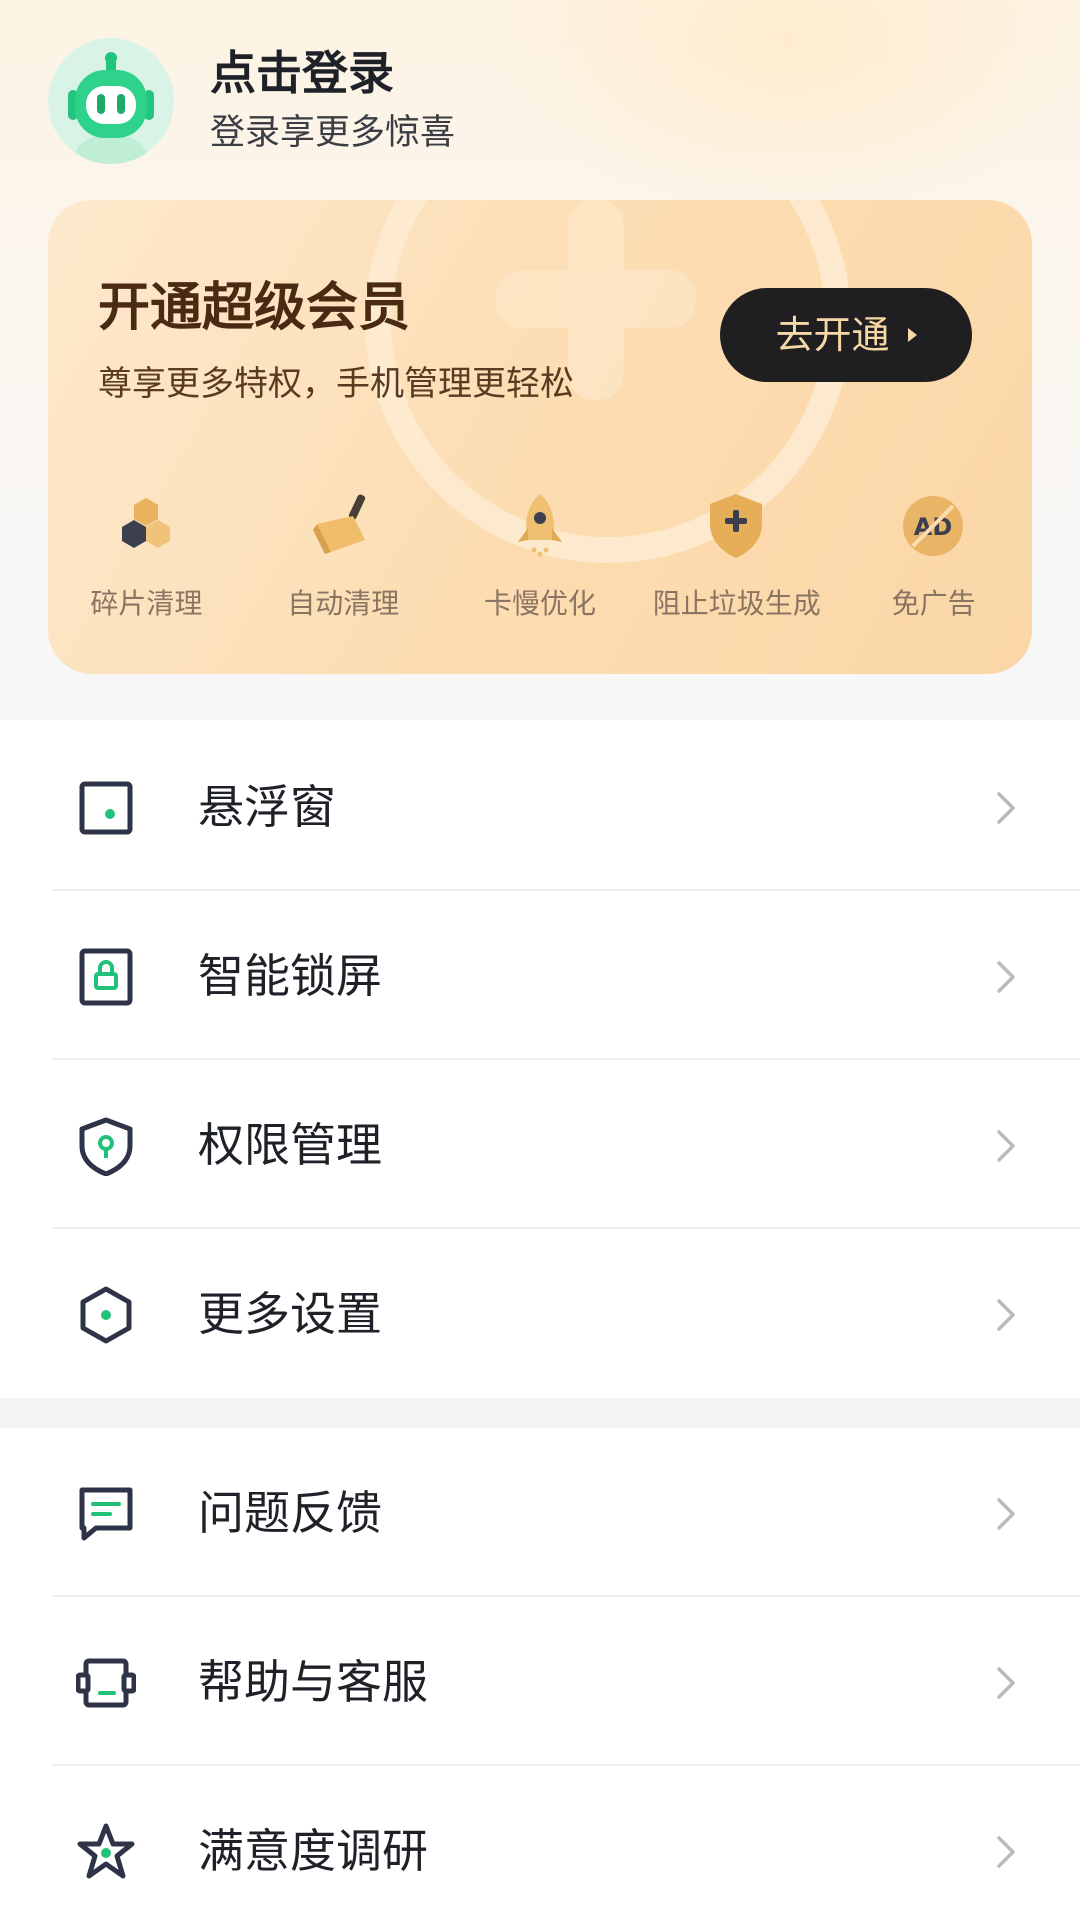 The width and height of the screenshot is (1080, 1924). I want to click on customer-service-icon, so click(106, 1683).